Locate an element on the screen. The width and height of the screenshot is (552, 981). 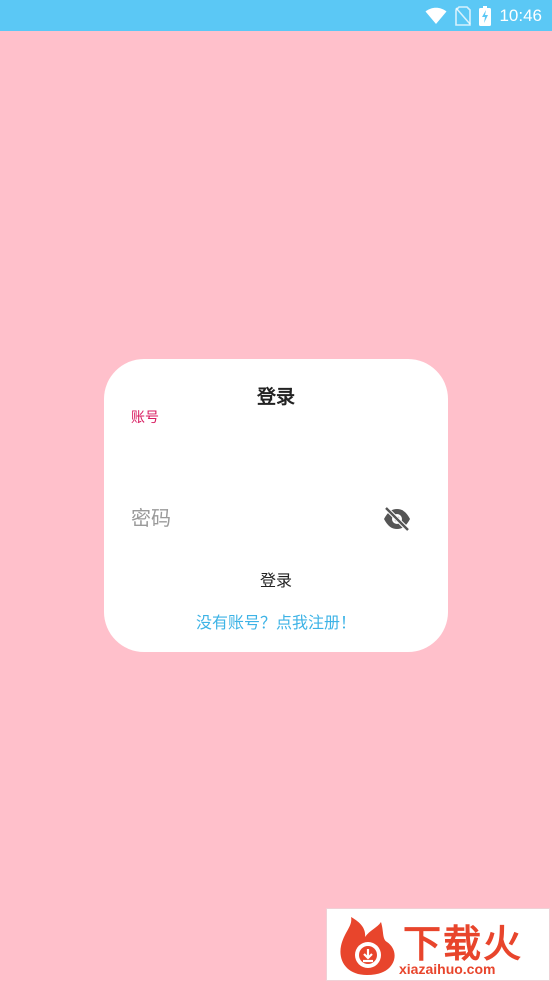
watermark-en-text: xiazaihuo.com is located at coordinates (447, 969).